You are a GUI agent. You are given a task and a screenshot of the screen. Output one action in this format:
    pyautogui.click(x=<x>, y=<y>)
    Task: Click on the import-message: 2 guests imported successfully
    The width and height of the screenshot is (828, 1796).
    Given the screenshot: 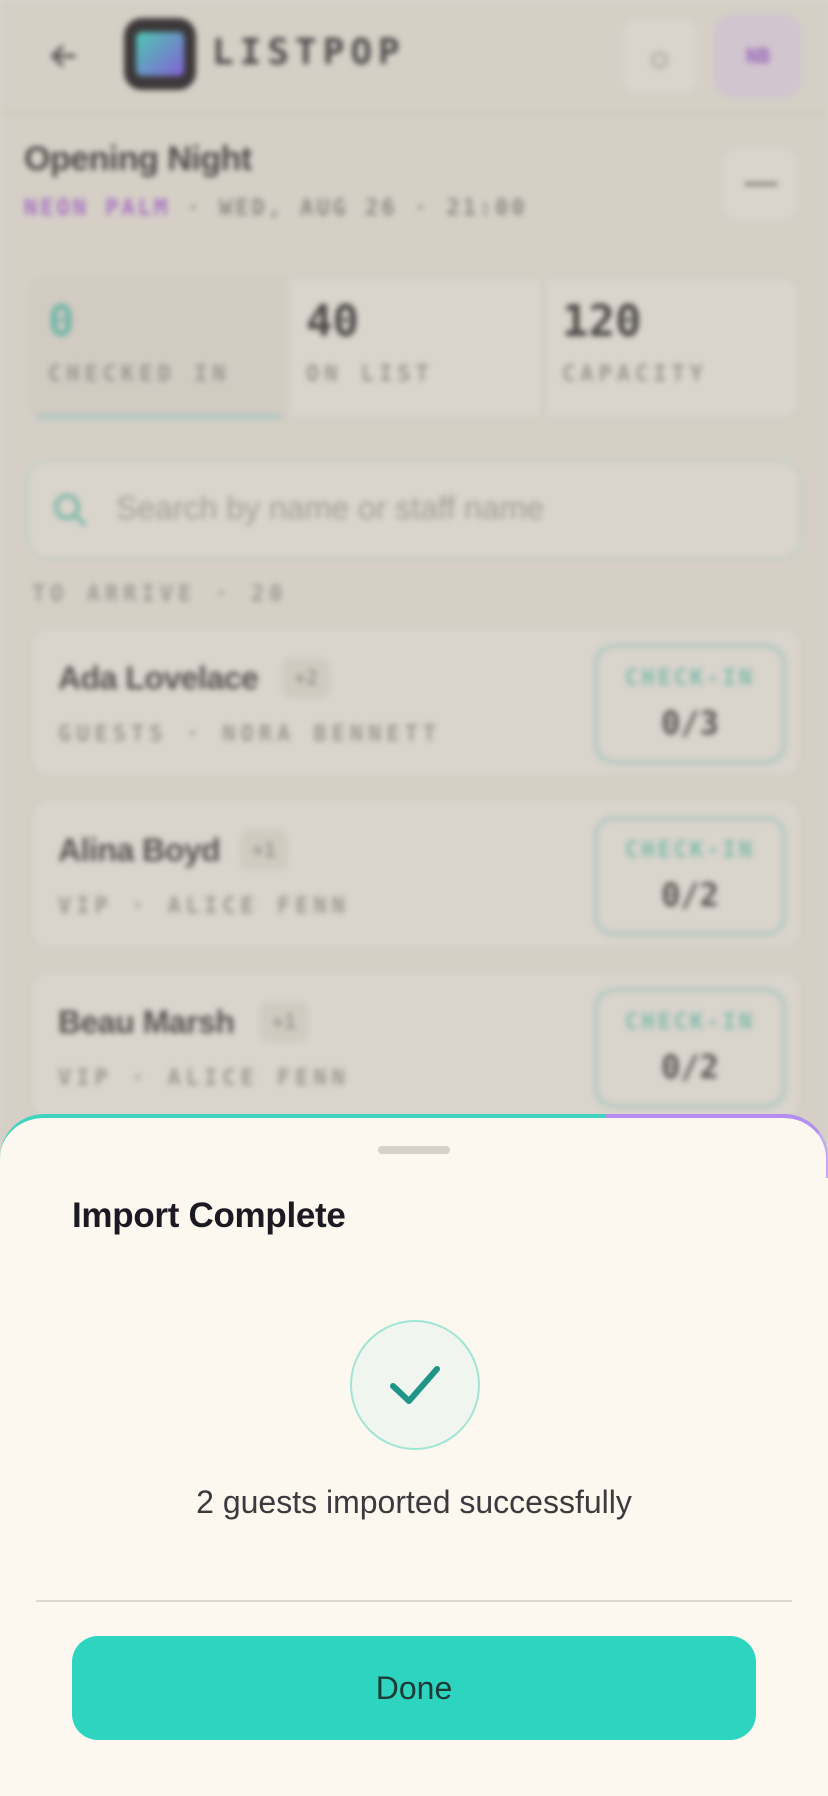 What is the action you would take?
    pyautogui.click(x=414, y=1502)
    